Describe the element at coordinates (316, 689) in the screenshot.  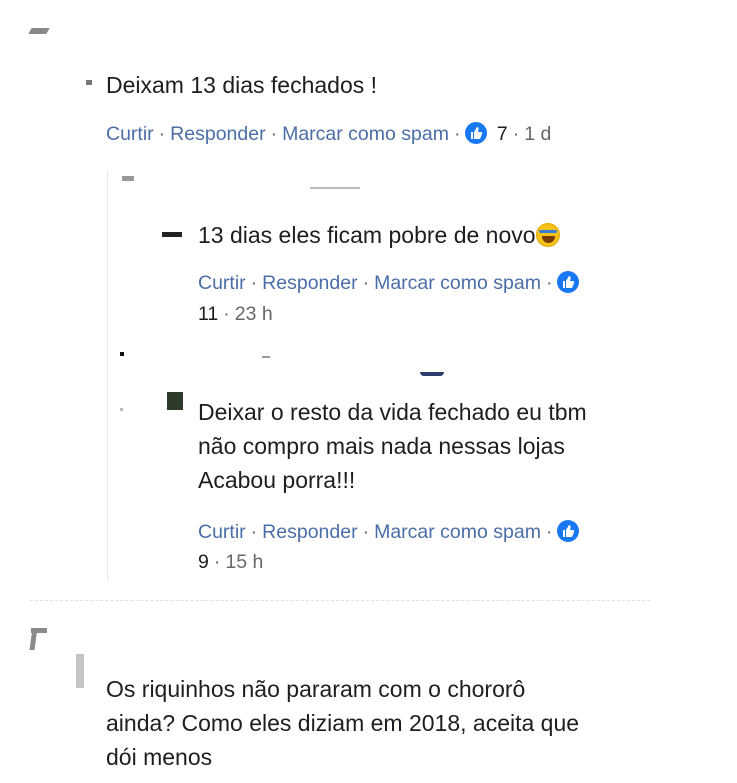
I see `comment-line: Os riquinhos não pararam com o chororô` at that location.